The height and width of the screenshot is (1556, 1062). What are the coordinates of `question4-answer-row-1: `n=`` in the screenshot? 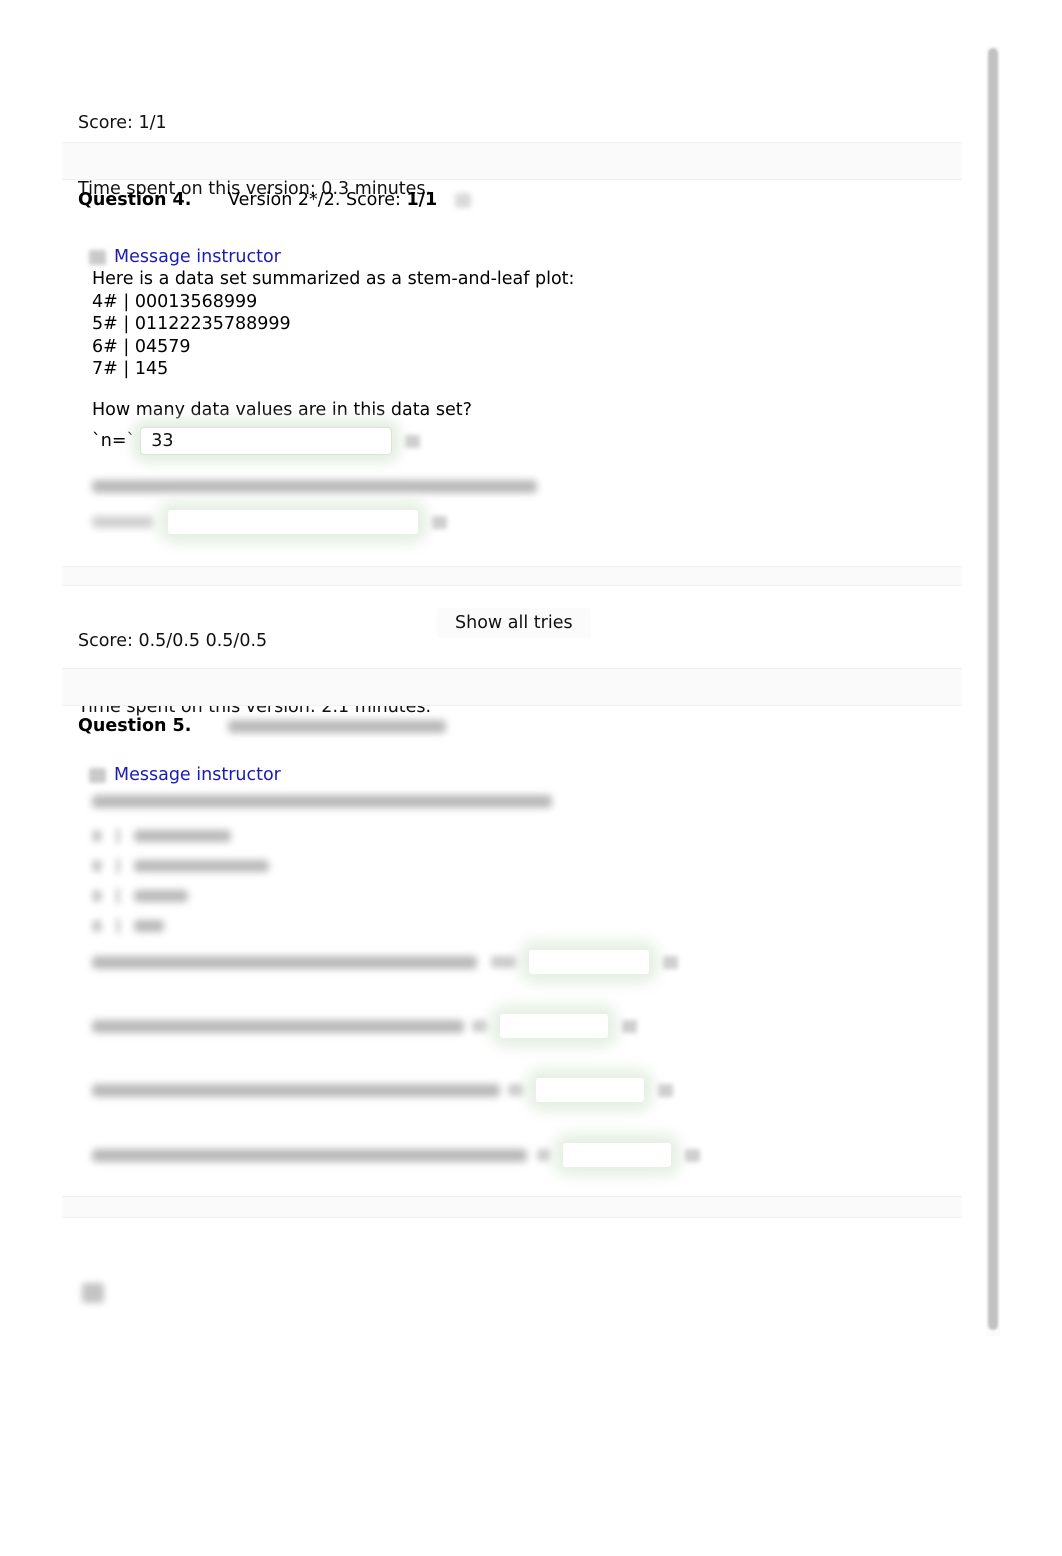 It's located at (333, 441).